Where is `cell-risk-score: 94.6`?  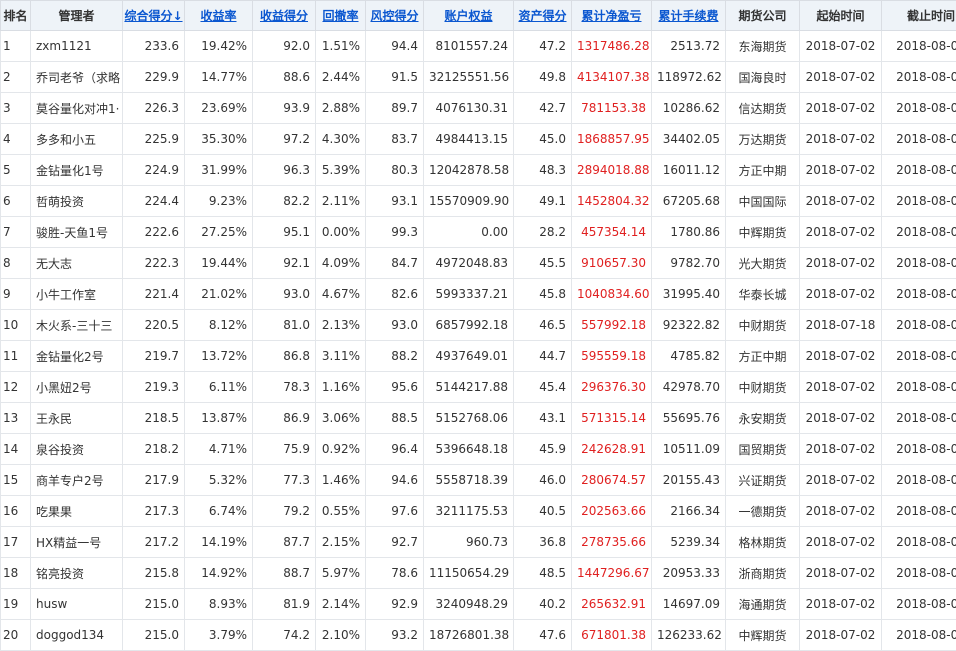
cell-risk-score: 94.6 is located at coordinates (395, 480).